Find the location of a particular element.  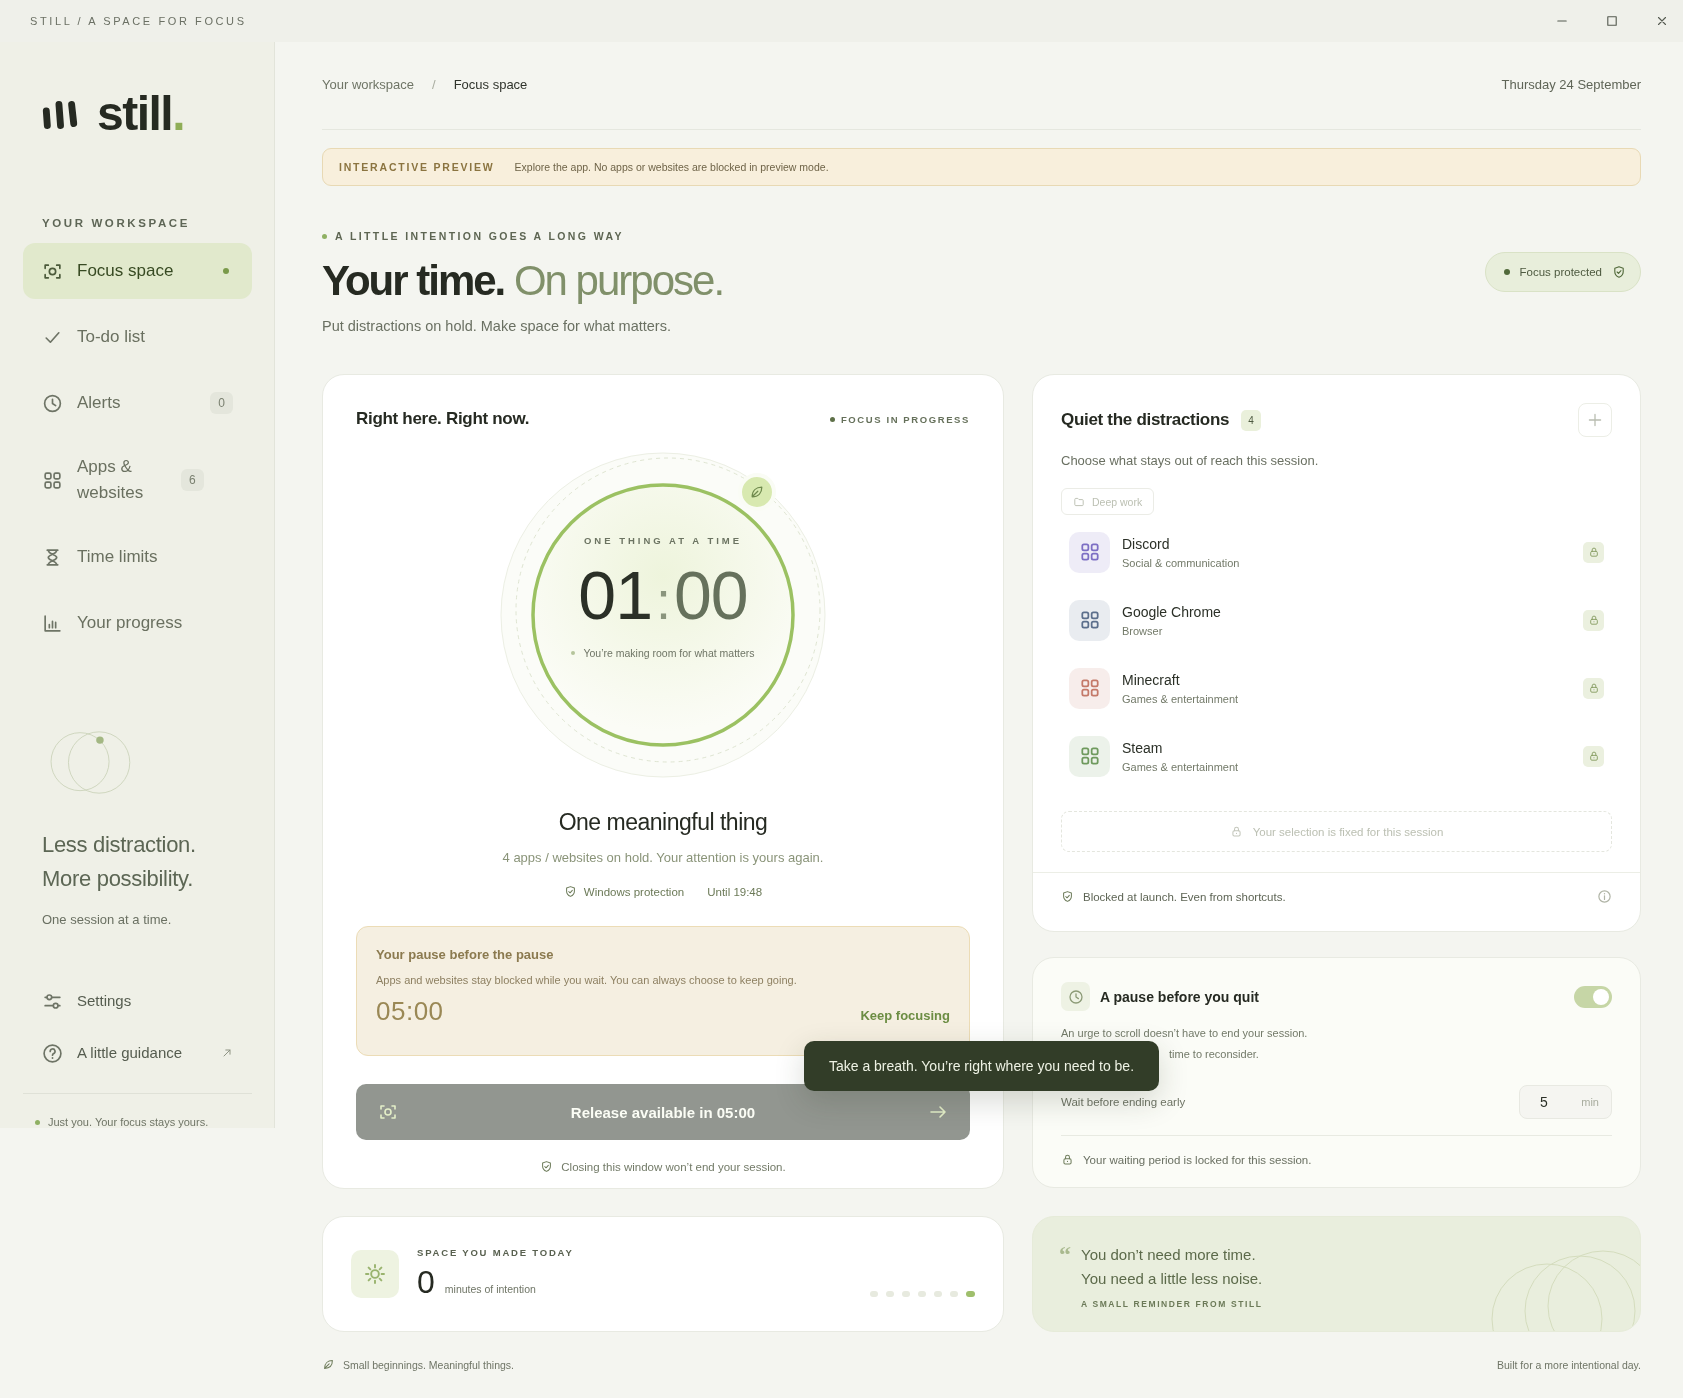

card-title: Right here. Right now. is located at coordinates (443, 419).